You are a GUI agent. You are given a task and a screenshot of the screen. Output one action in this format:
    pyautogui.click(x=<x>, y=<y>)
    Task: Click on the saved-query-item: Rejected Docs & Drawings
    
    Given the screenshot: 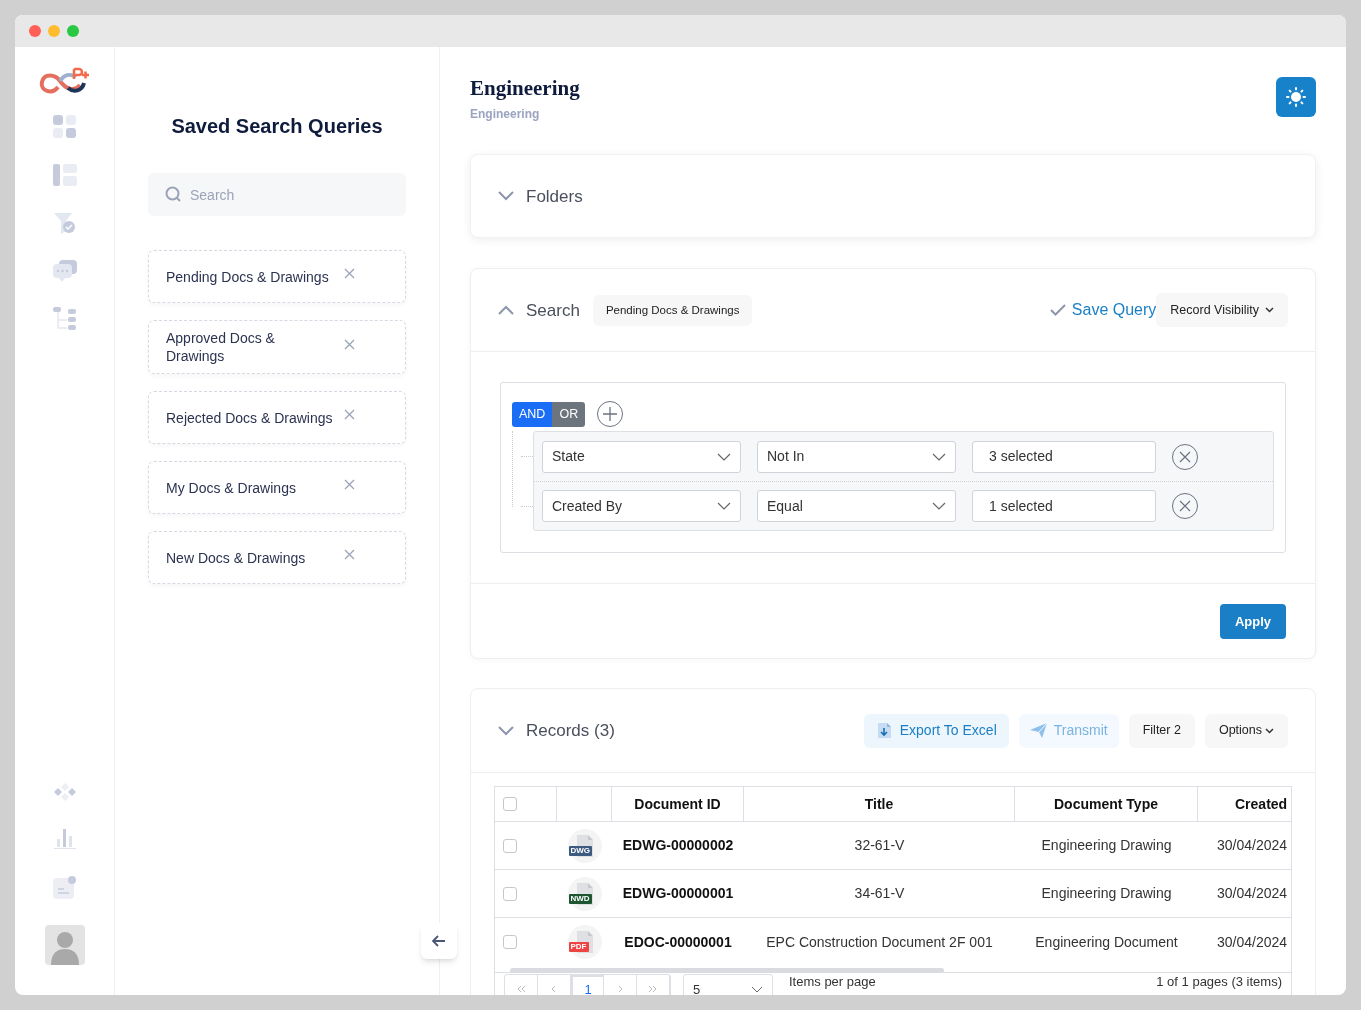 What is the action you would take?
    pyautogui.click(x=277, y=417)
    